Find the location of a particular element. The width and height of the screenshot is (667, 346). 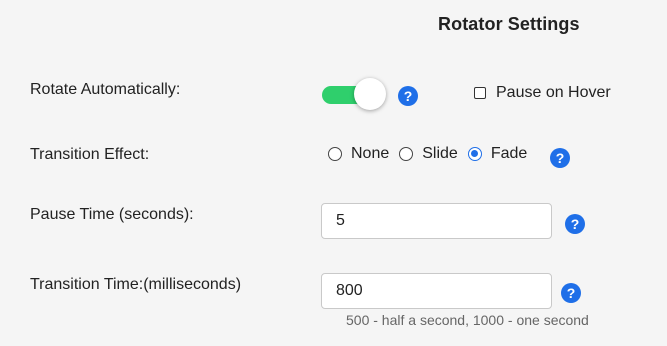

page-title: Rotator Settings is located at coordinates (509, 24).